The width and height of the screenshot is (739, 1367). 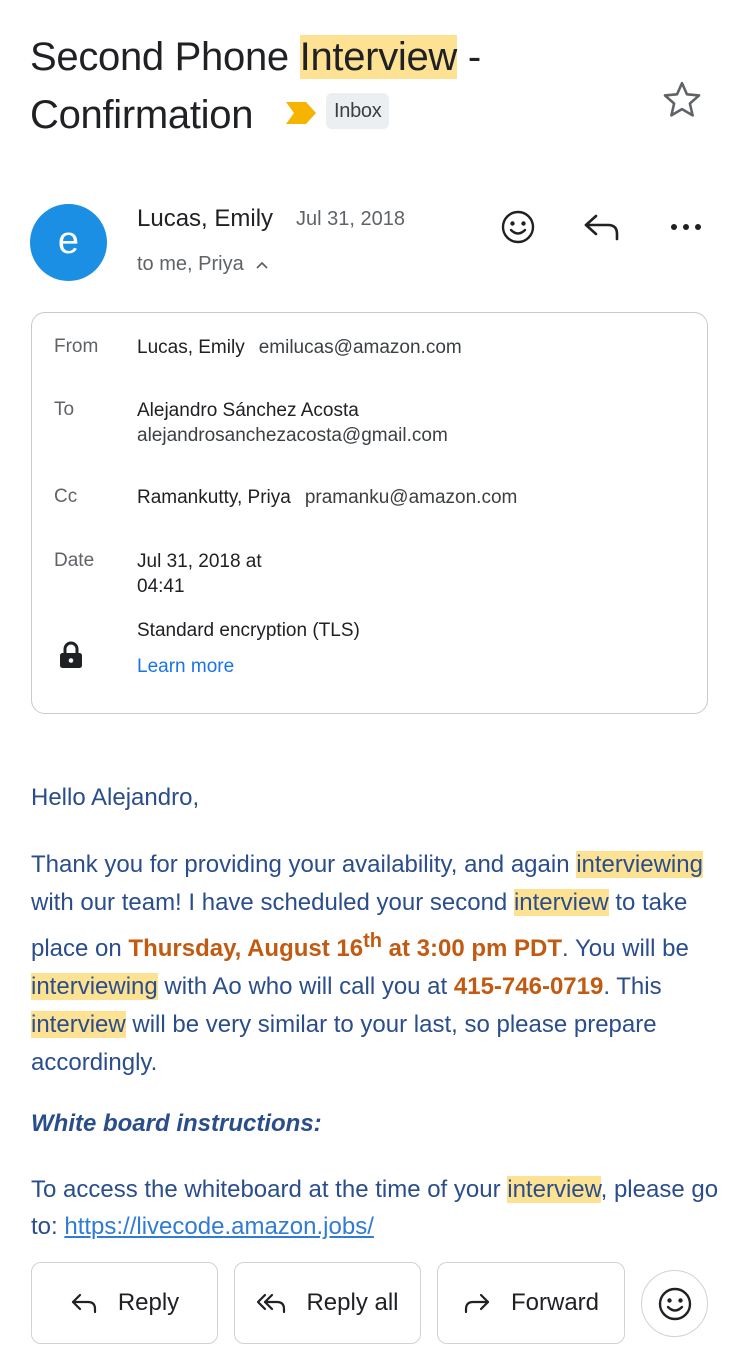 What do you see at coordinates (360, 347) in the screenshot?
I see `from-email: emilucas@amazon.com` at bounding box center [360, 347].